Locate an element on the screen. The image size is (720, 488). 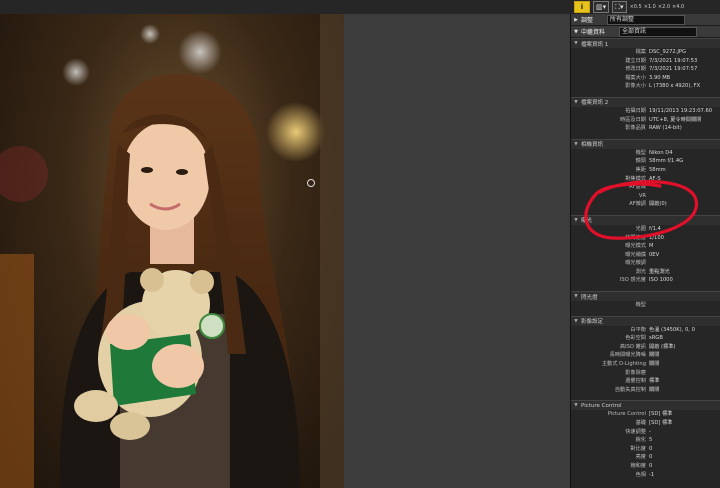
zoom-2: ×2.0 is located at coordinates (664, 7).